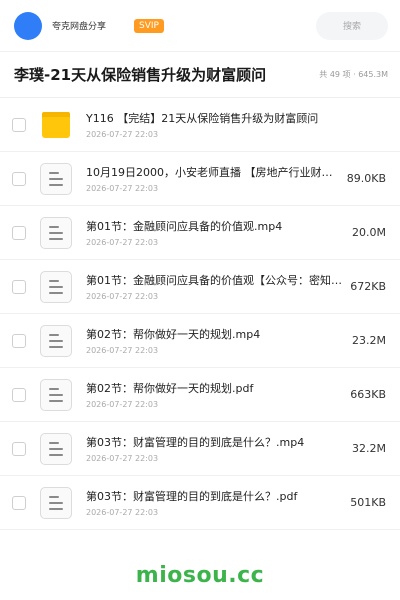 This screenshot has width=400, height=600. I want to click on file-size: 672KB, so click(368, 286).